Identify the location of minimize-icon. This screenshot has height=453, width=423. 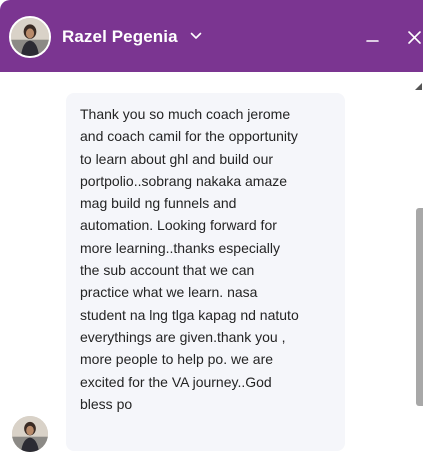
(373, 37).